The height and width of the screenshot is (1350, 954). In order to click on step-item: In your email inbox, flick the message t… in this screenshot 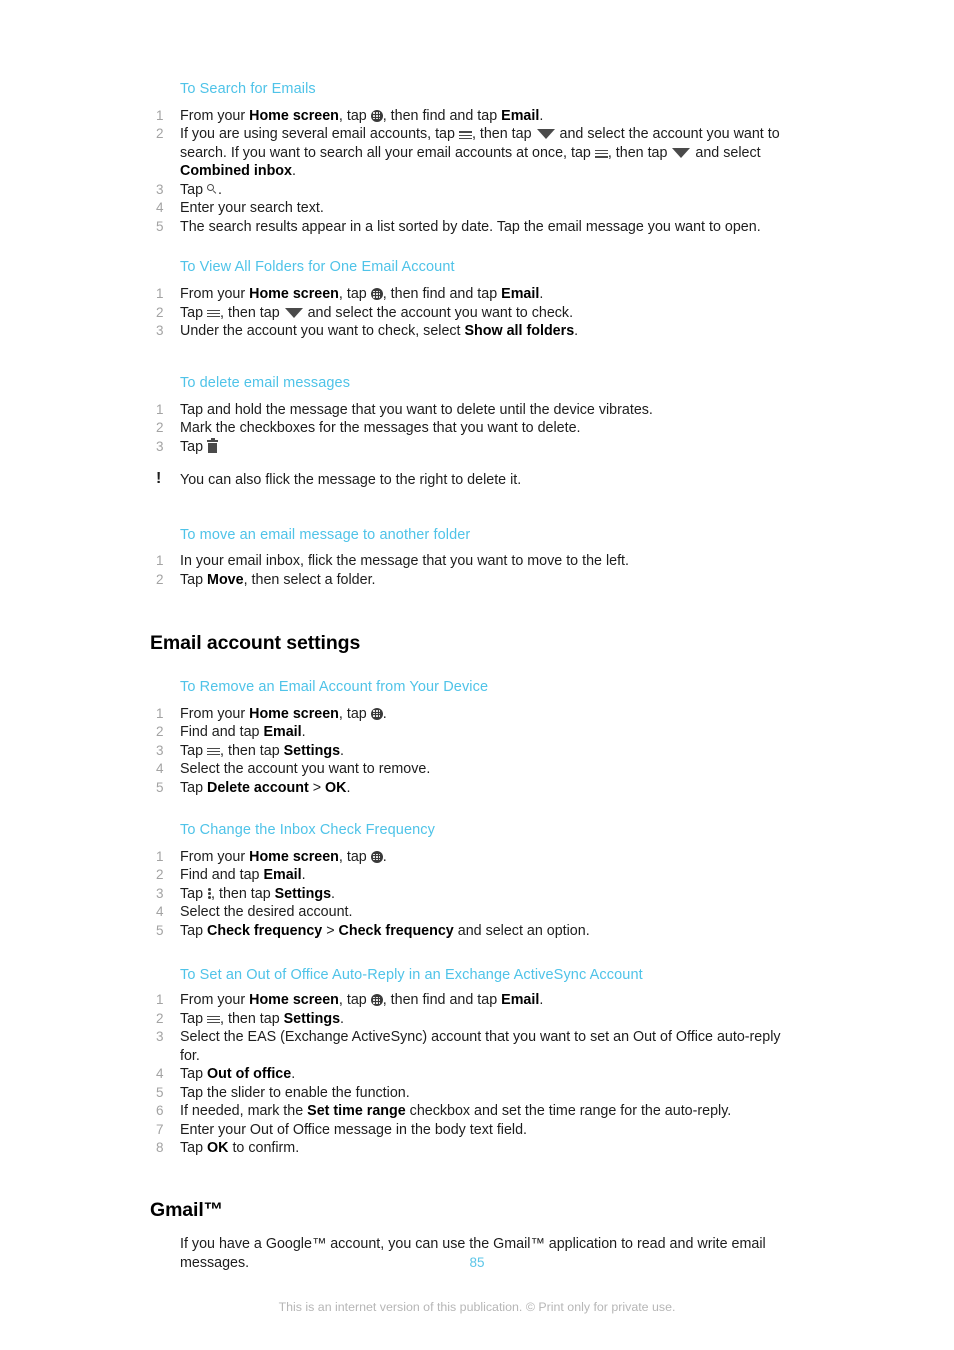, I will do `click(392, 561)`.